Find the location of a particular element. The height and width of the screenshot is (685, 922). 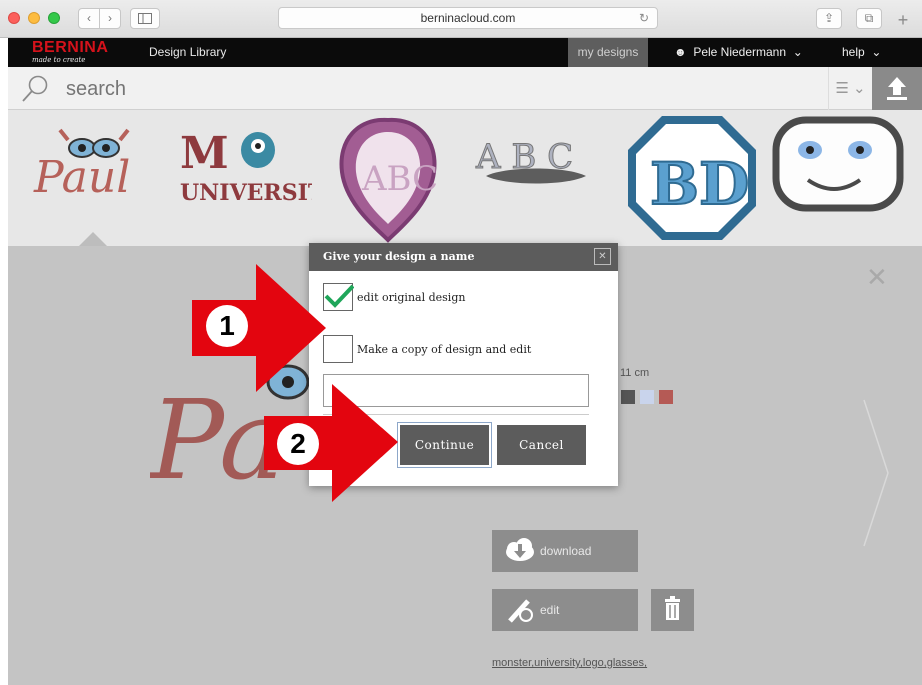

upload-button is located at coordinates (897, 88).